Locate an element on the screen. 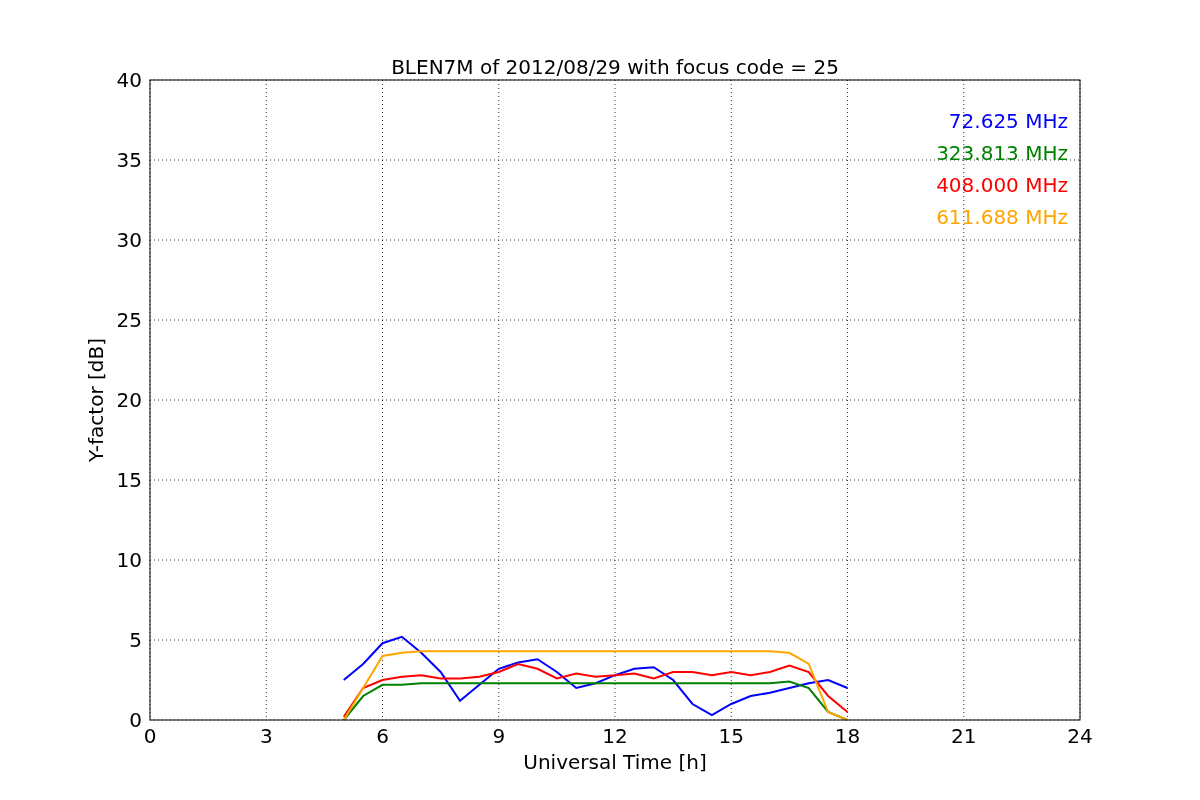 This screenshot has height=800, width=1200. y-tick-label: 10 is located at coordinates (129, 560).